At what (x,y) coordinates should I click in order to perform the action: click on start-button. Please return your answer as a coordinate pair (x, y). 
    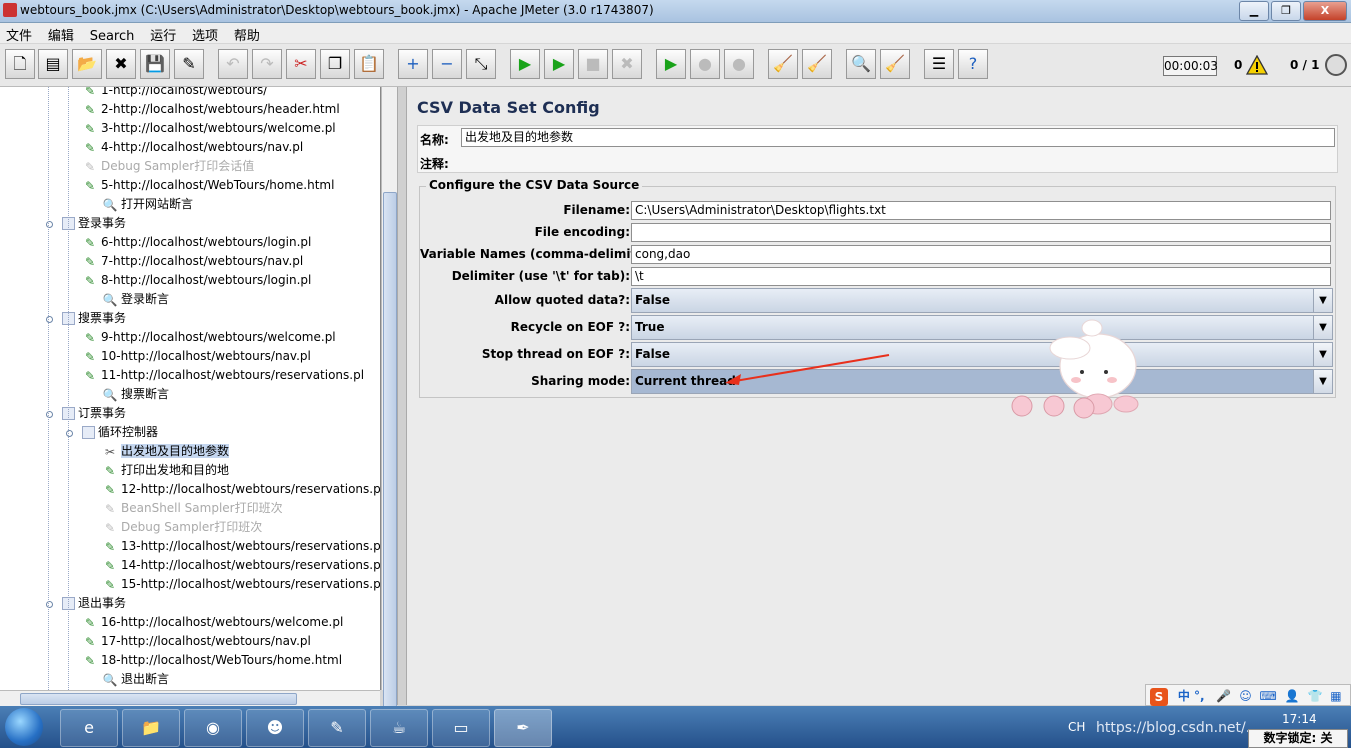
    Looking at the image, I should click on (24, 727).